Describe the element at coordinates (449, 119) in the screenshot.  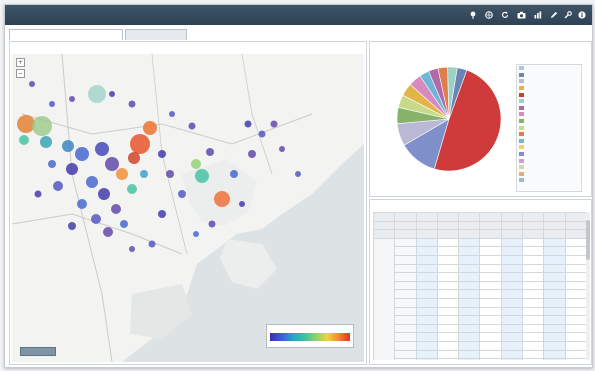
I see `pie-chart` at that location.